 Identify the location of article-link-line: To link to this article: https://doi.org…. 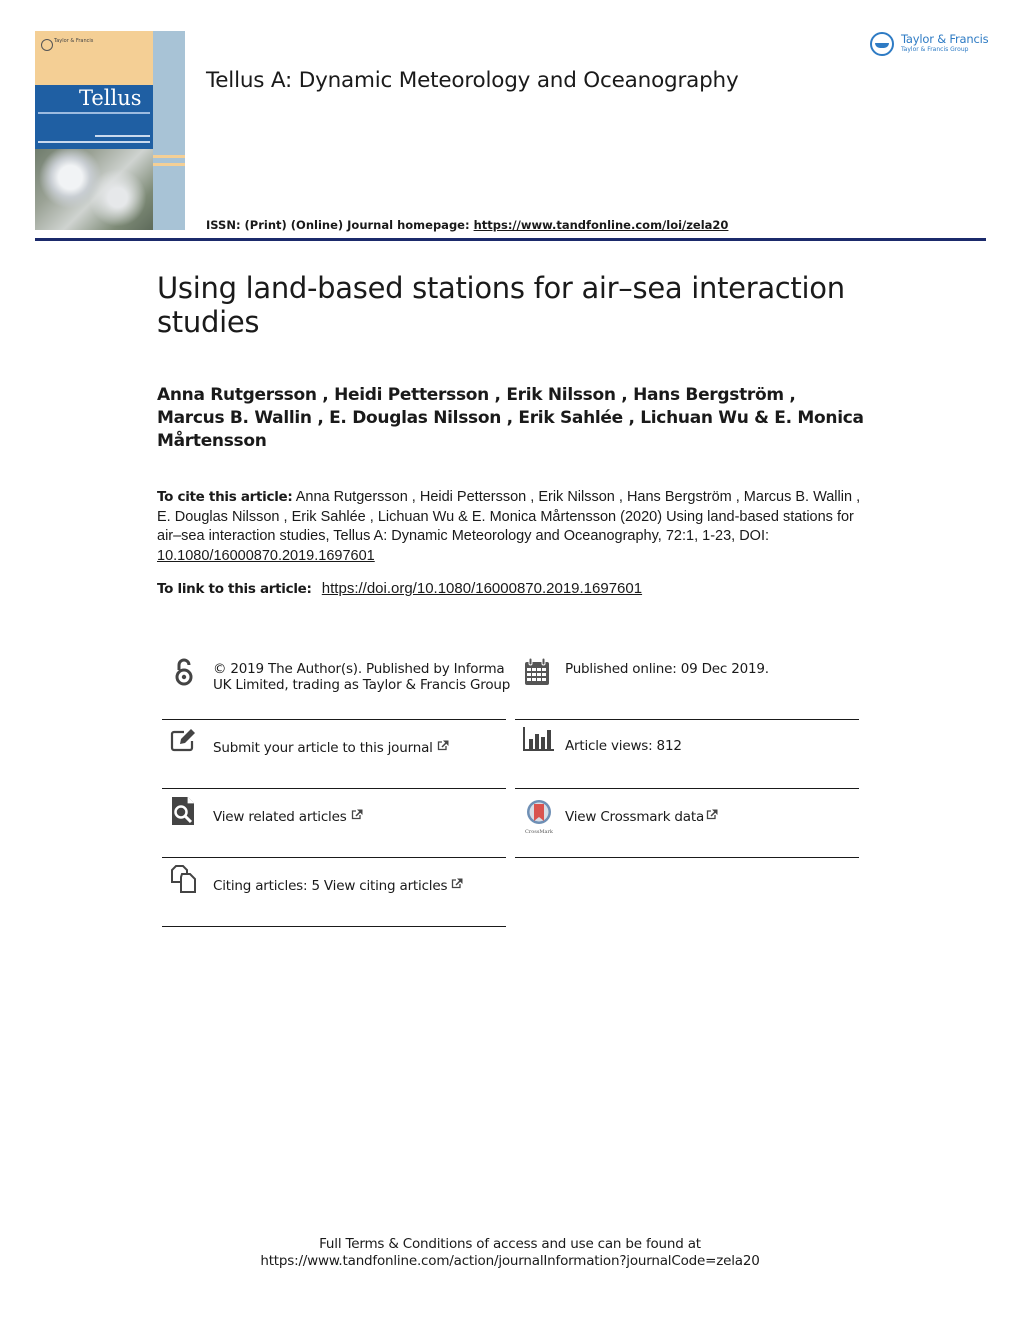
(399, 588).